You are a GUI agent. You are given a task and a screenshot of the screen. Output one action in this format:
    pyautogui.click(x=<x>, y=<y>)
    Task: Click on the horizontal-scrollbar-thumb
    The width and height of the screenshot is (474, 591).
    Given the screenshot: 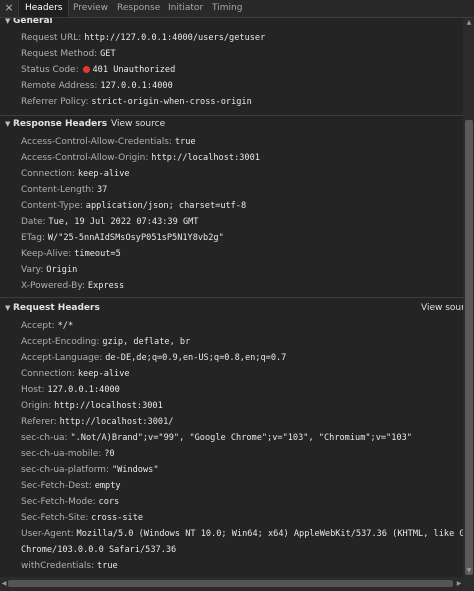 What is the action you would take?
    pyautogui.click(x=230, y=583)
    